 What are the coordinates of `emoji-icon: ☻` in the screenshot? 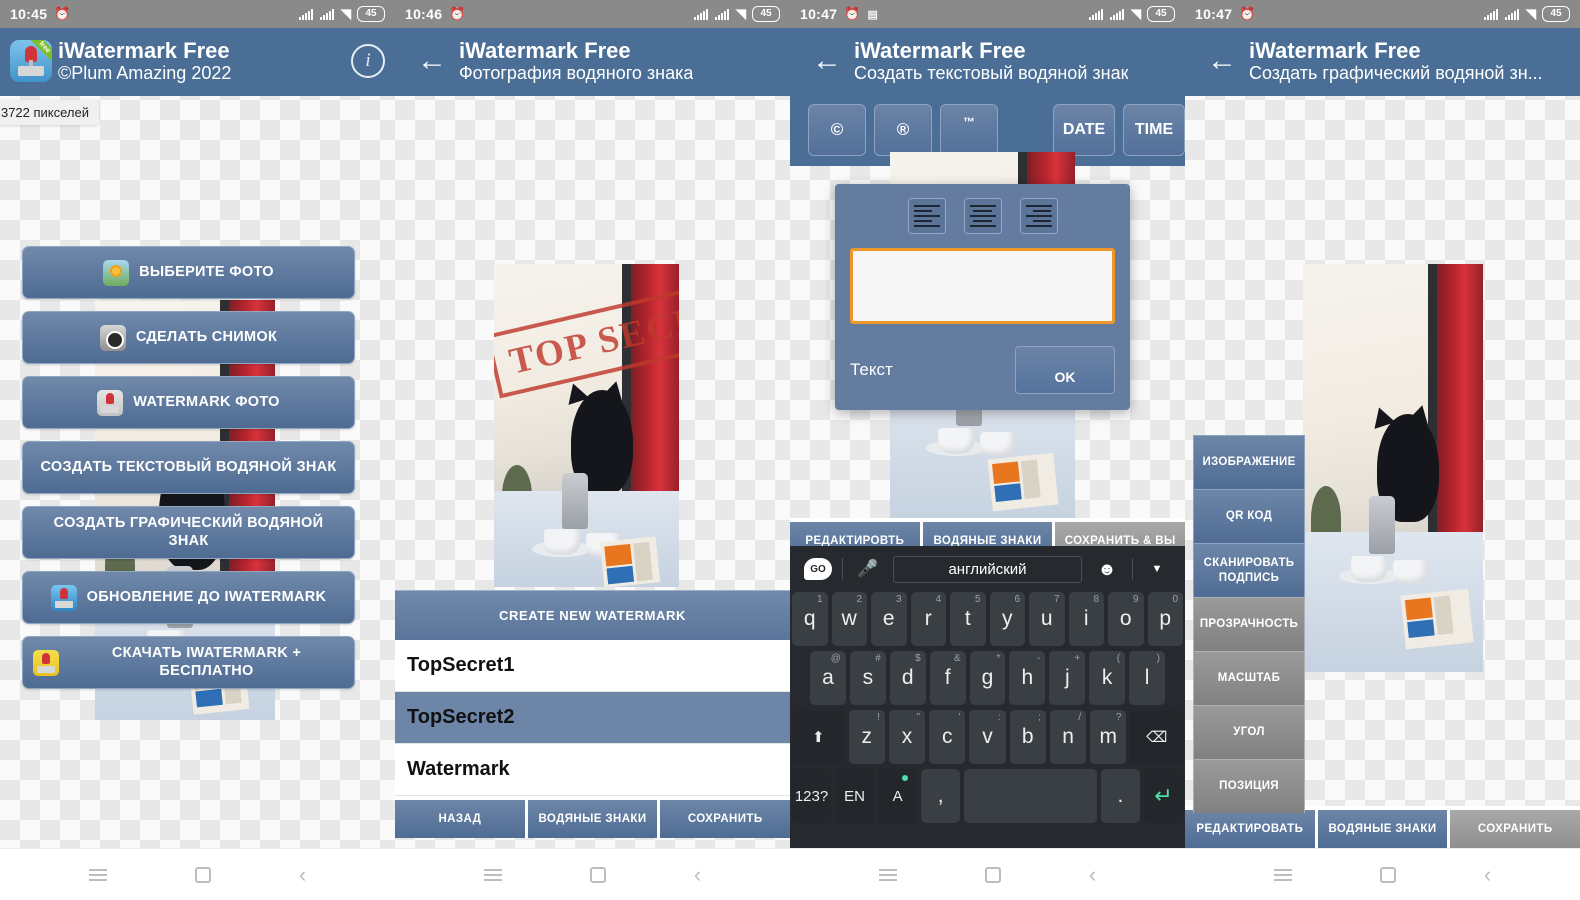 It's located at (1107, 569).